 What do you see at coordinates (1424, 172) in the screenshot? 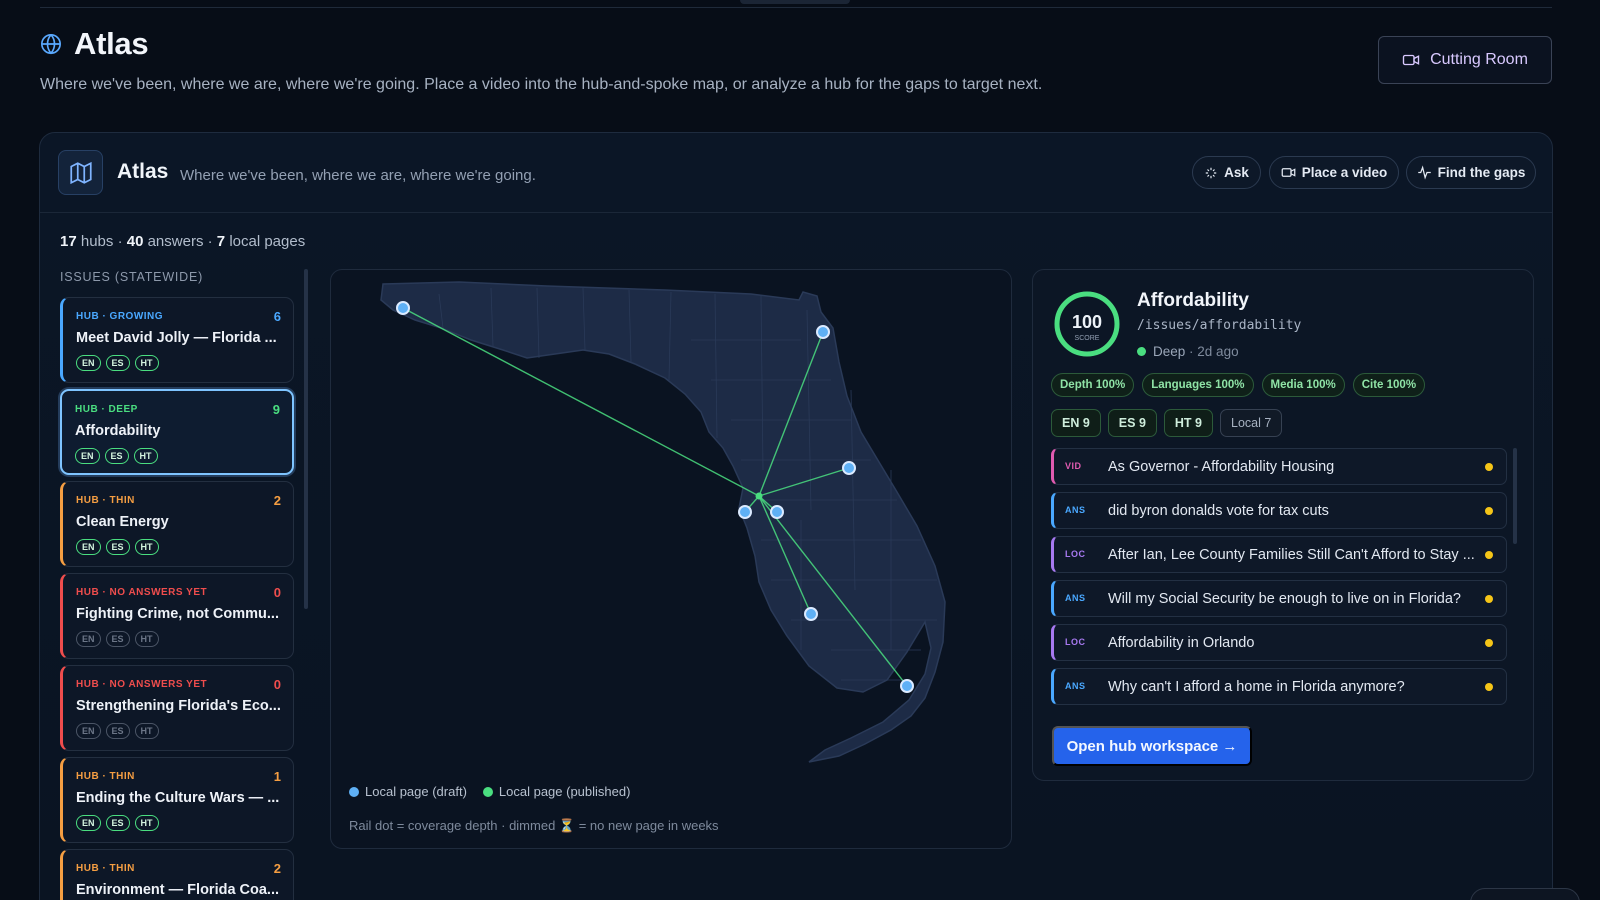
I see `pulse-icon` at bounding box center [1424, 172].